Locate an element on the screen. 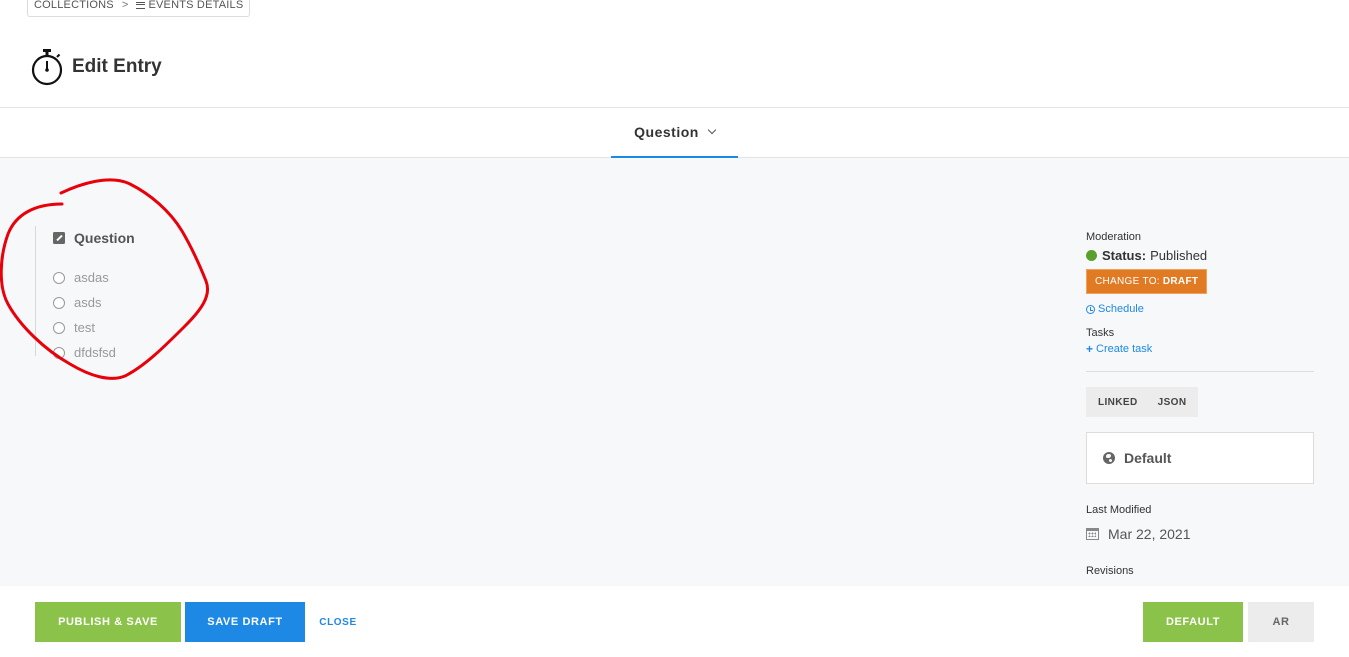  status-row: Status: Published is located at coordinates (1200, 255).